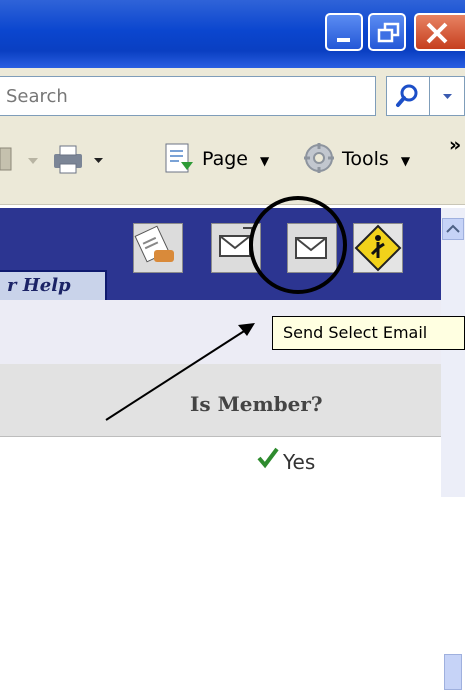 The width and height of the screenshot is (465, 690). What do you see at coordinates (220, 467) in the screenshot?
I see `table-row: Yes` at bounding box center [220, 467].